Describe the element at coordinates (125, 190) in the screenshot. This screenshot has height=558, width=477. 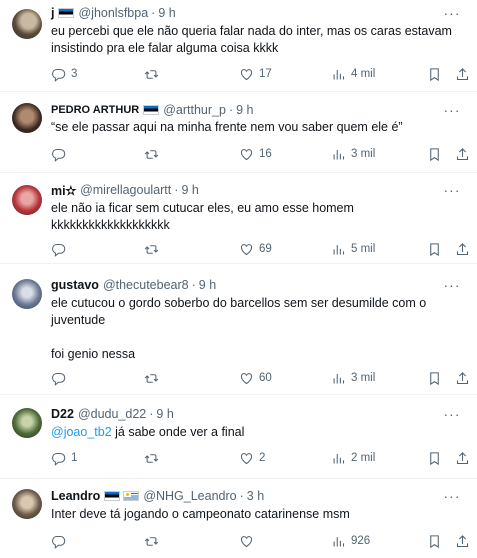
I see `user-handle: @mirellagoulartt` at that location.